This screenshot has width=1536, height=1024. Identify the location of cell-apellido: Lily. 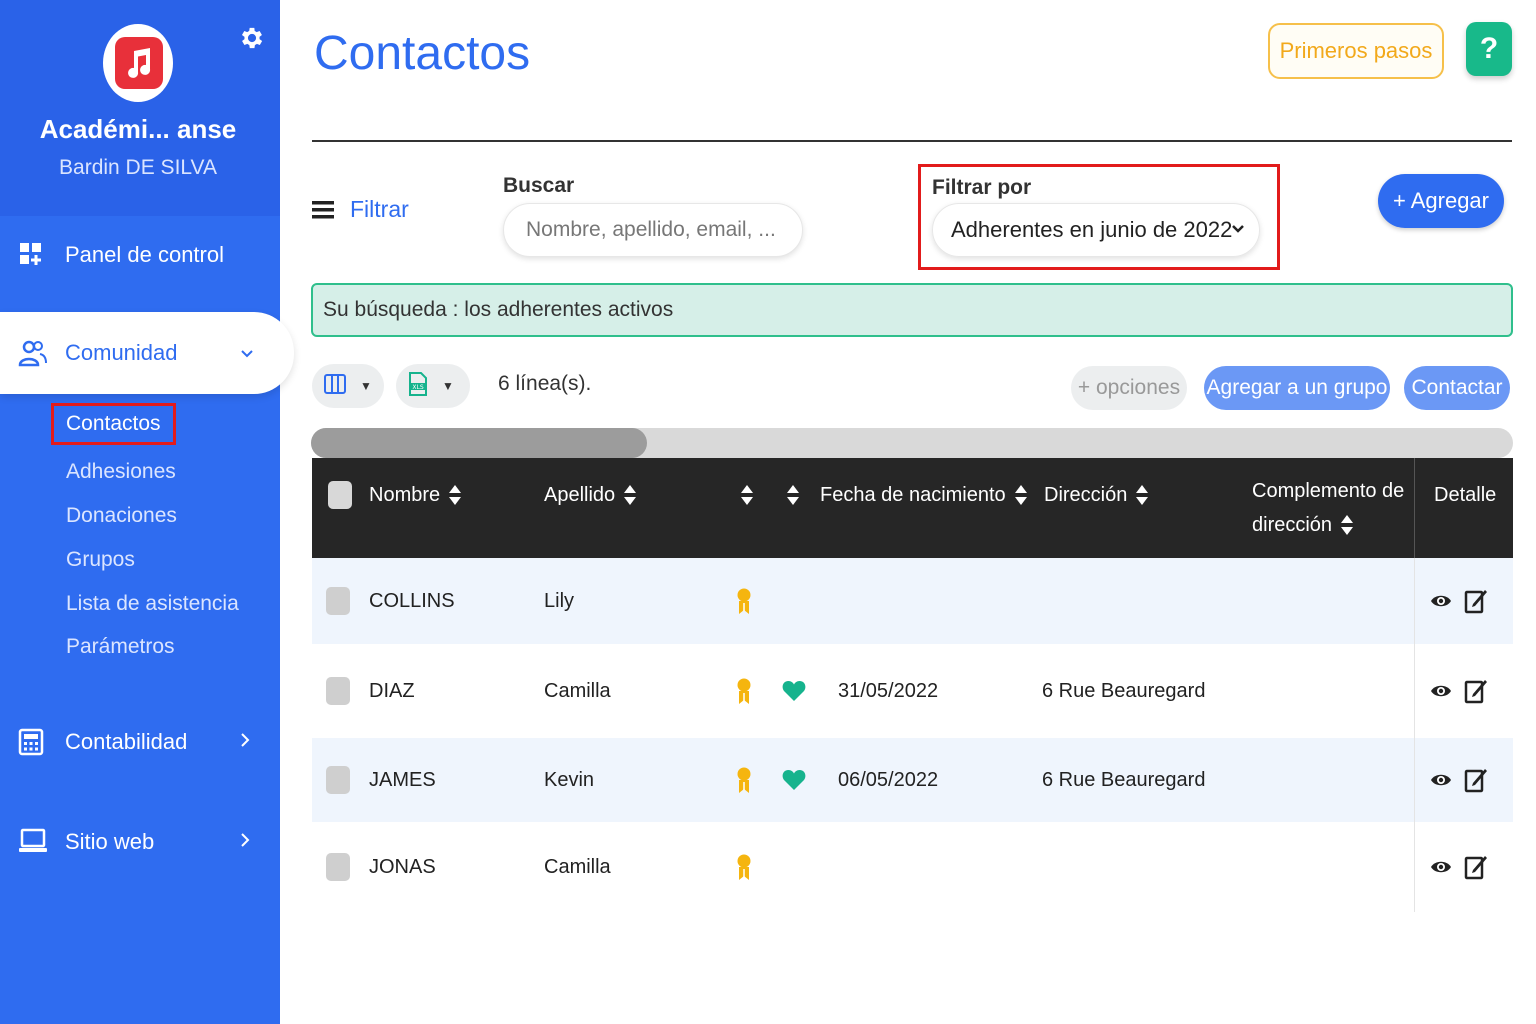
(559, 600).